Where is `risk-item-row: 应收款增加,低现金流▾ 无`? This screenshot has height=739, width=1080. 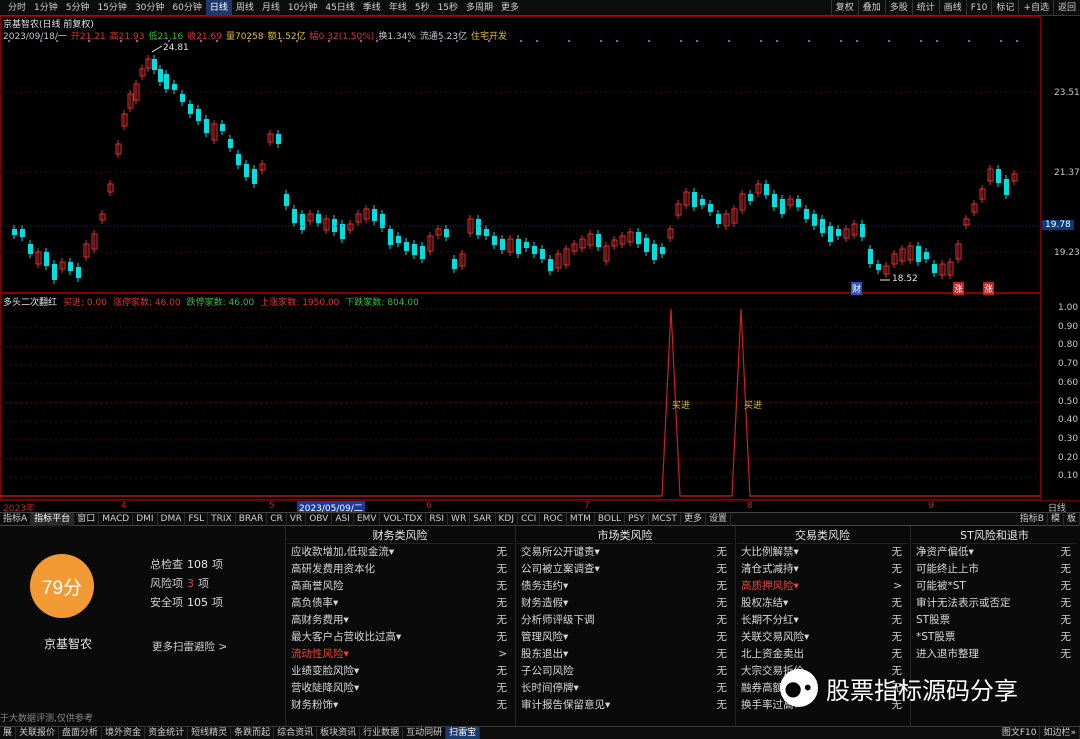 risk-item-row: 应收款增加,低现金流▾ 无 is located at coordinates (400, 552).